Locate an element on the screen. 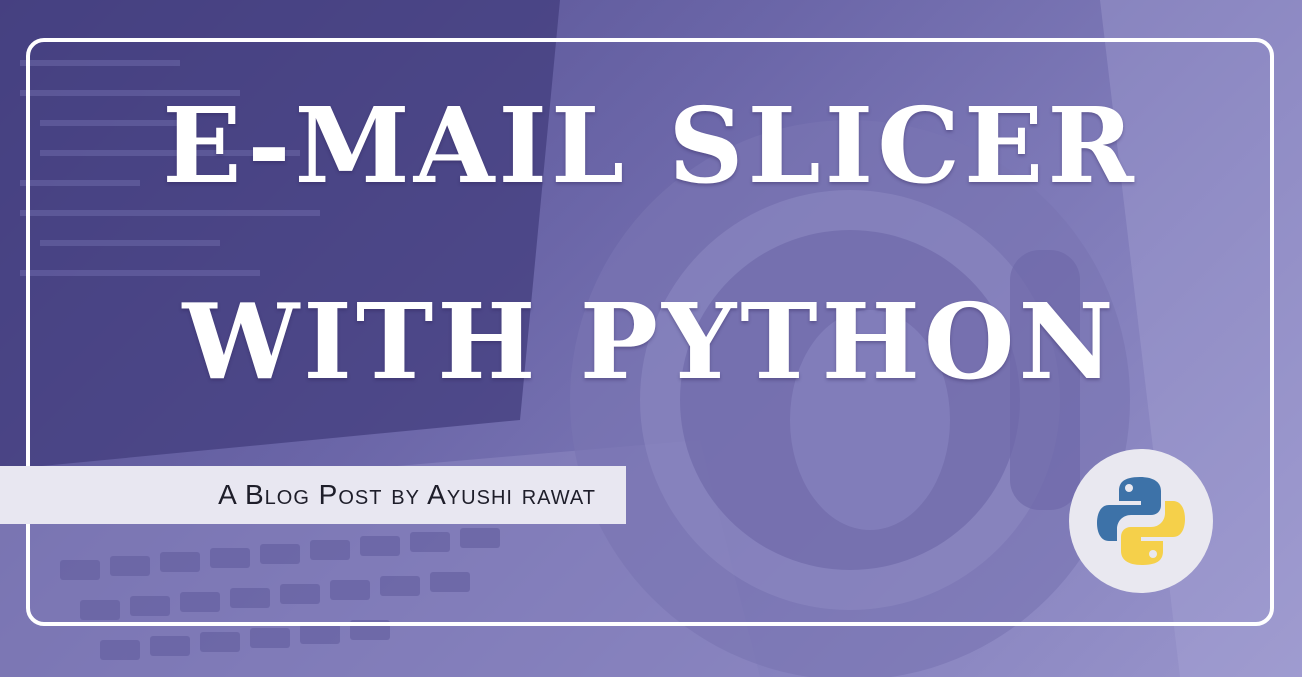  byline-text: A Blog Post by Ayushi rawat is located at coordinates (407, 494).